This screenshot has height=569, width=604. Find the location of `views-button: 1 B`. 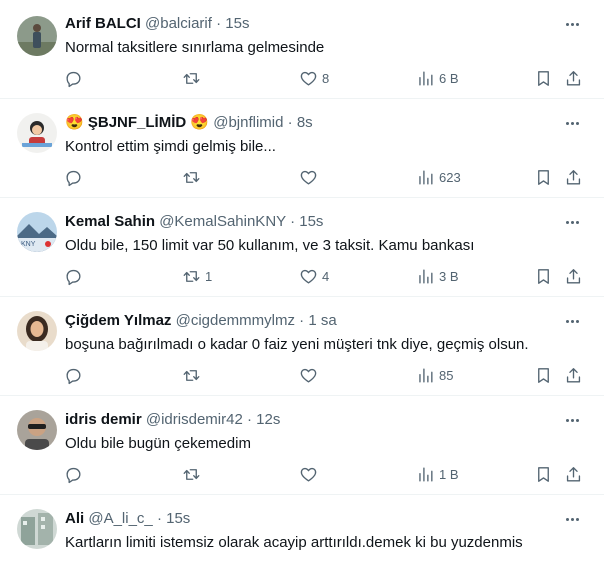

views-button: 1 B is located at coordinates (437, 474).